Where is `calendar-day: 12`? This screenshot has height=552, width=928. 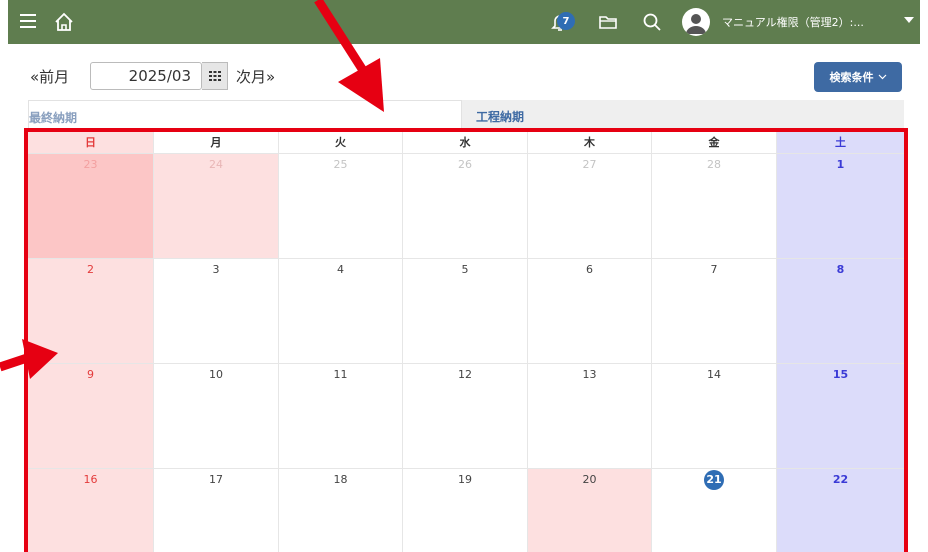
calendar-day: 12 is located at coordinates (465, 416).